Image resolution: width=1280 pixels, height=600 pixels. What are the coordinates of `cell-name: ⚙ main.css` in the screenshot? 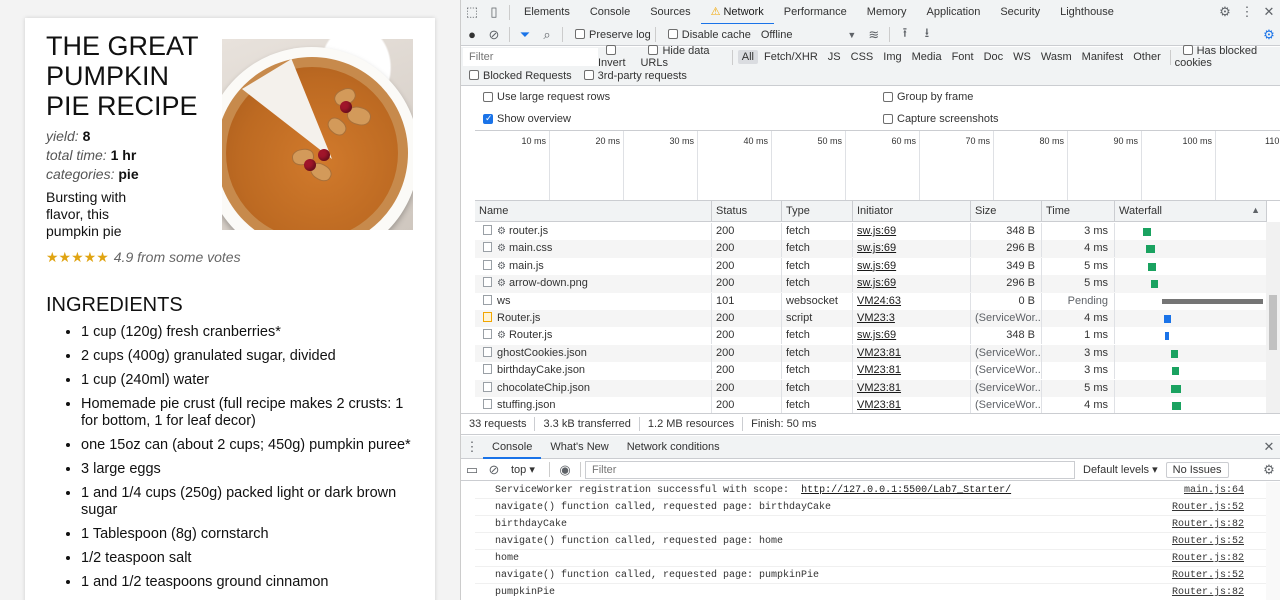 It's located at (593, 249).